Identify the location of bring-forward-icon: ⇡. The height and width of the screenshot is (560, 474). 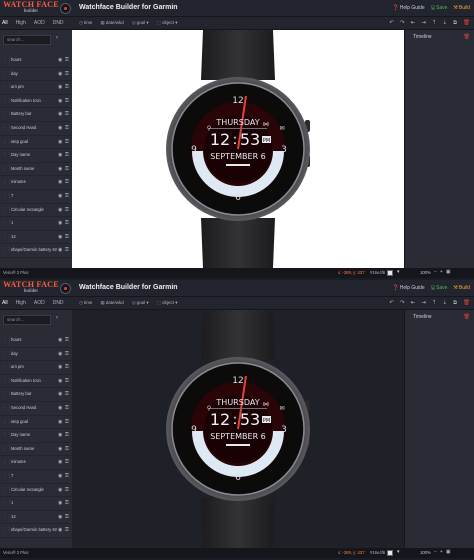
(434, 23).